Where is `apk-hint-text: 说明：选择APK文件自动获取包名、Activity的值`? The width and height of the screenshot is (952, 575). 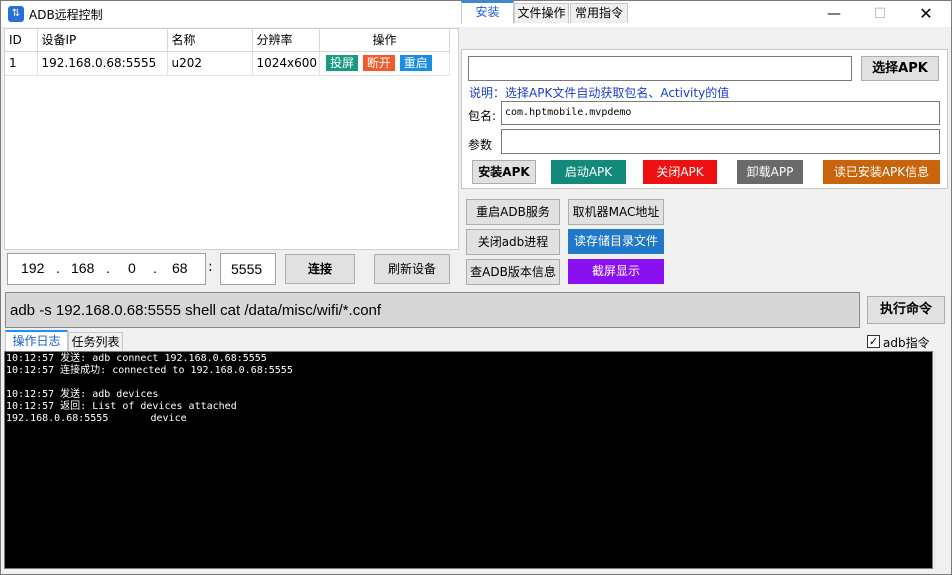
apk-hint-text: 说明：选择APK文件自动获取包名、Activity的值 is located at coordinates (599, 93).